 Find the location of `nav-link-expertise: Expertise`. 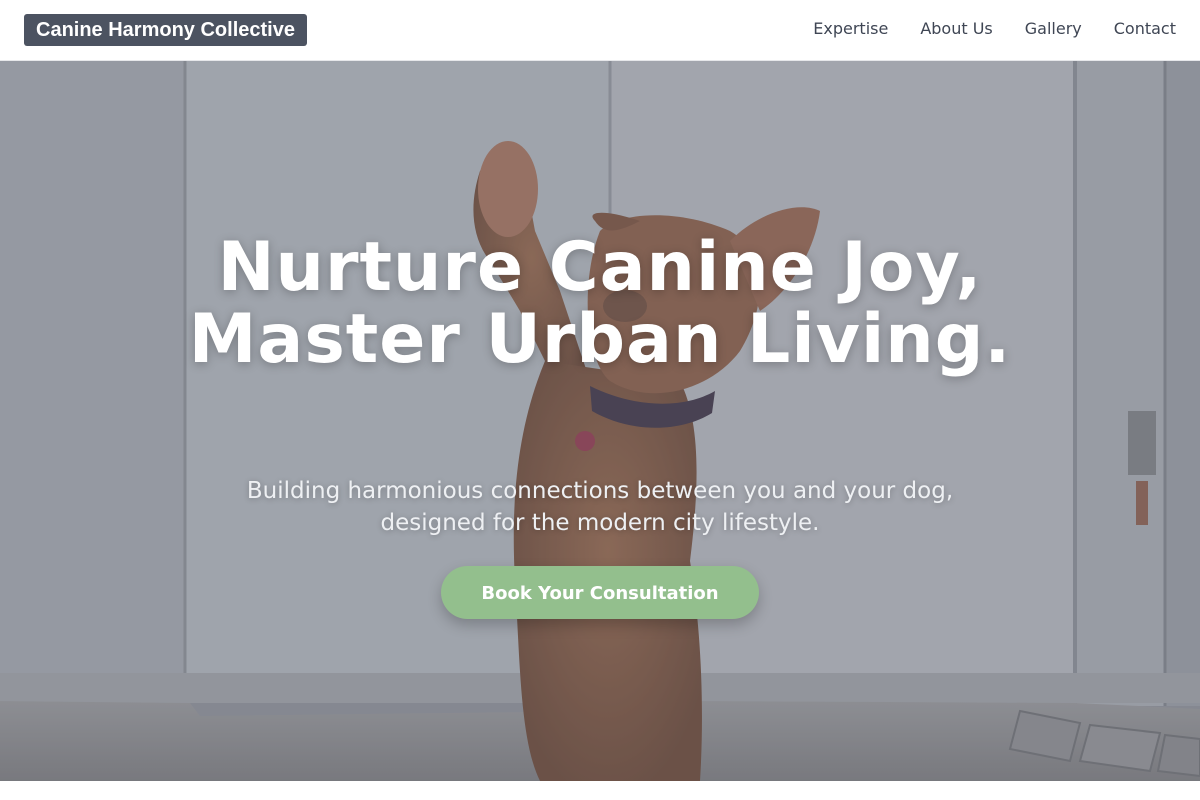

nav-link-expertise: Expertise is located at coordinates (850, 29).